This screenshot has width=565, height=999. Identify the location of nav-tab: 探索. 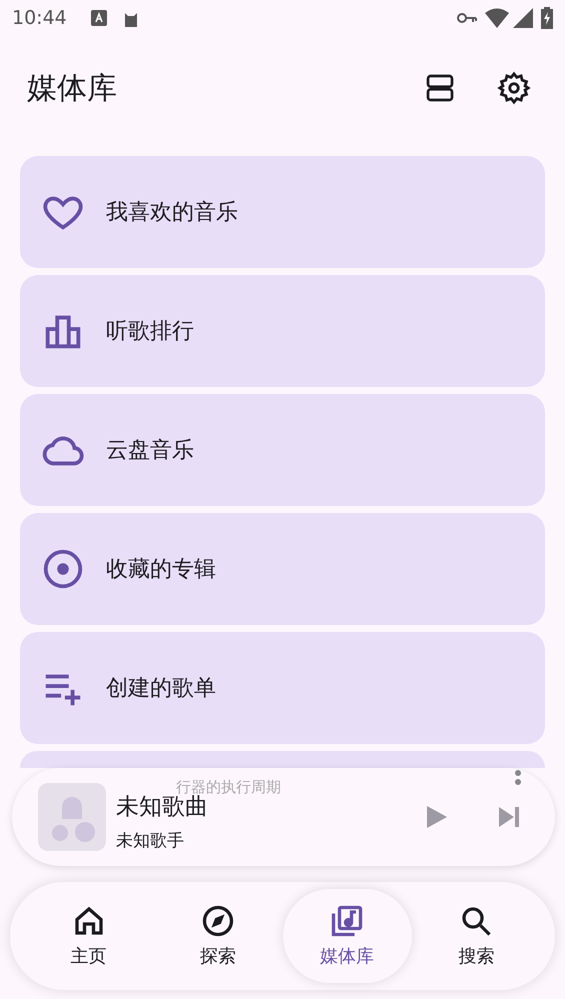
(217, 936).